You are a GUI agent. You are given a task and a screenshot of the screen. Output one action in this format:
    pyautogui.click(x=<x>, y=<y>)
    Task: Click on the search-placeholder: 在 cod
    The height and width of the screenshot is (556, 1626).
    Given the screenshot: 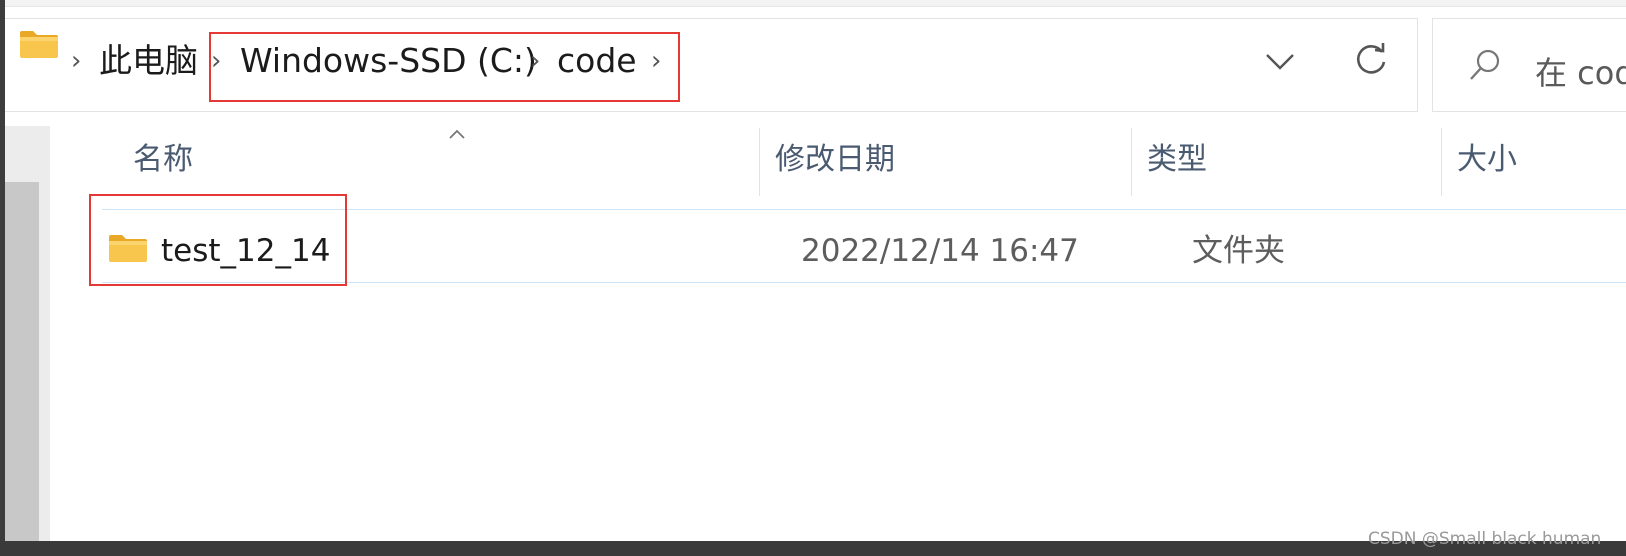 What is the action you would take?
    pyautogui.click(x=1580, y=71)
    